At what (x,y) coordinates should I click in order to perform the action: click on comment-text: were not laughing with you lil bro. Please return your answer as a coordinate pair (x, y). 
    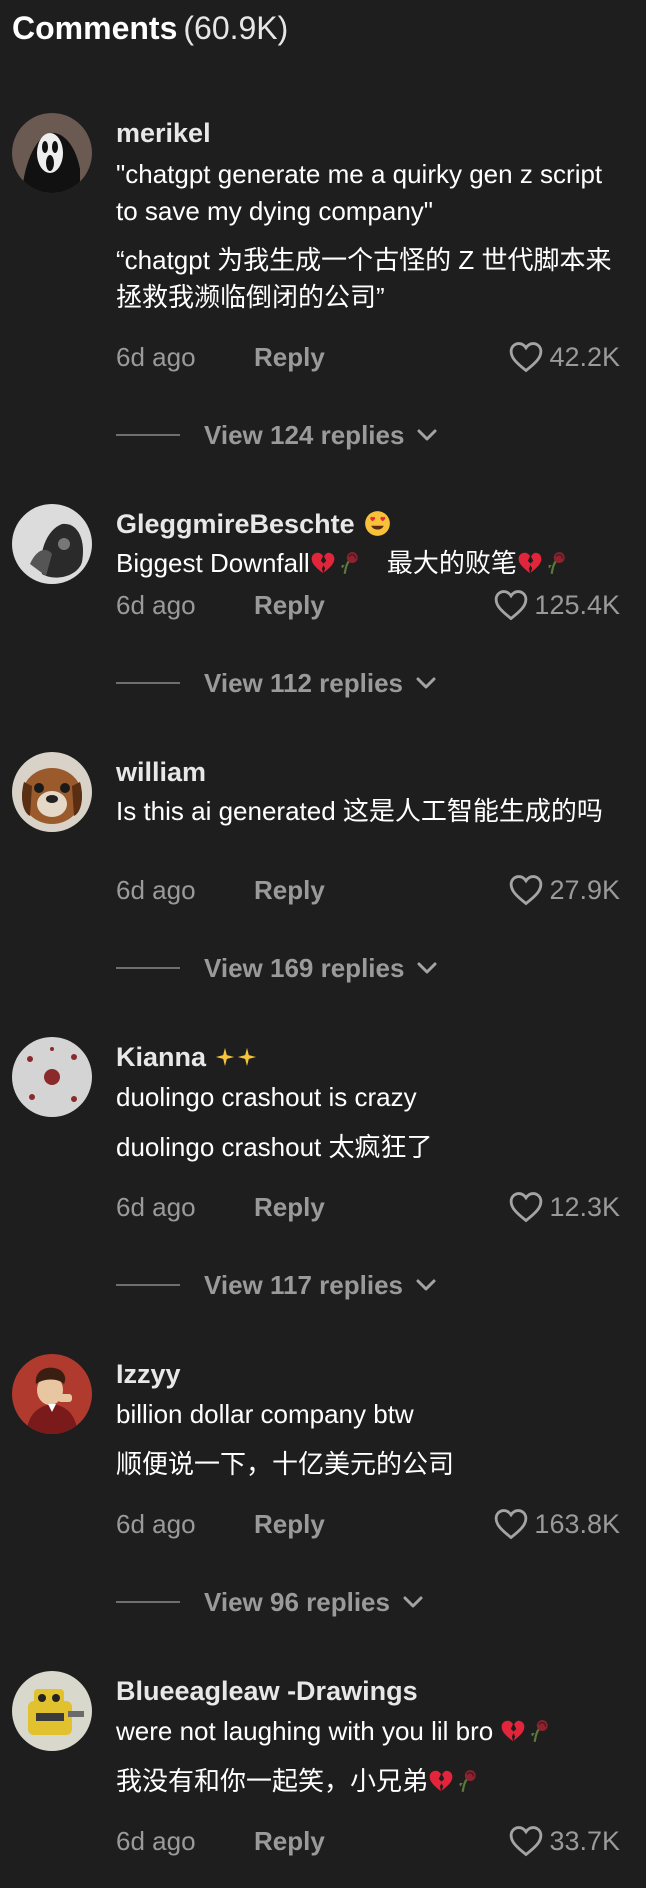
    Looking at the image, I should click on (366, 1731).